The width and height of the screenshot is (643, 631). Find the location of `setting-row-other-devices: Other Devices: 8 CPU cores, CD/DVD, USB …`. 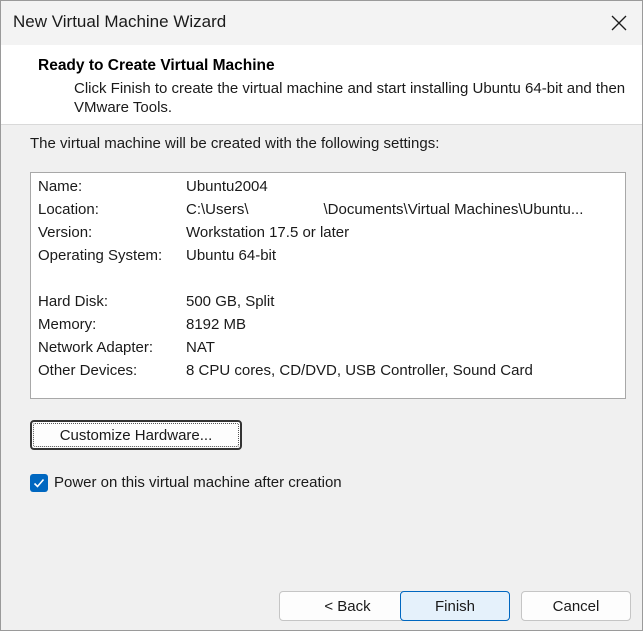

setting-row-other-devices: Other Devices: 8 CPU cores, CD/DVD, USB … is located at coordinates (328, 372).